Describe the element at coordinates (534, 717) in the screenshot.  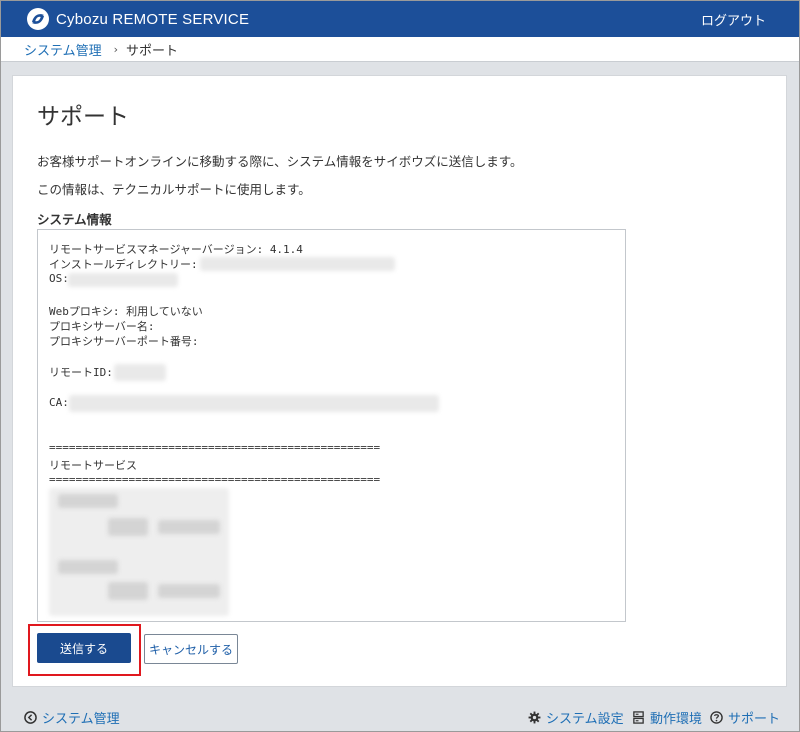
I see `gear-icon` at that location.